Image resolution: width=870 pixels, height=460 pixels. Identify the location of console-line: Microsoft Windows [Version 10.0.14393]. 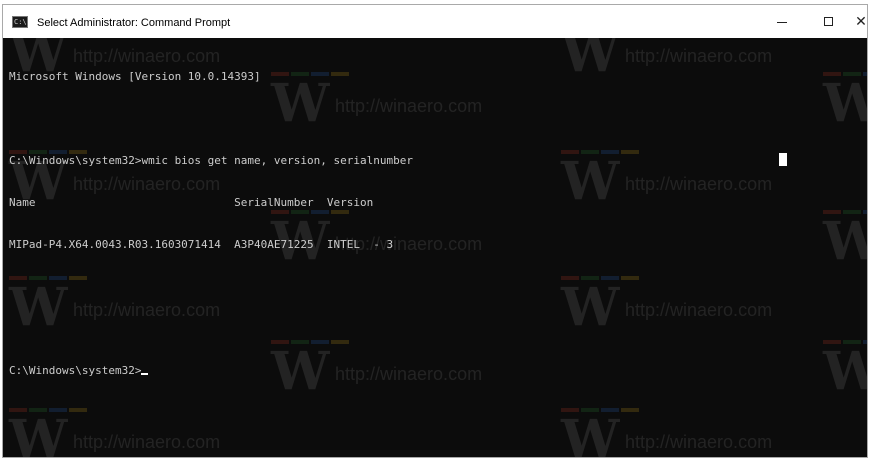
(135, 76).